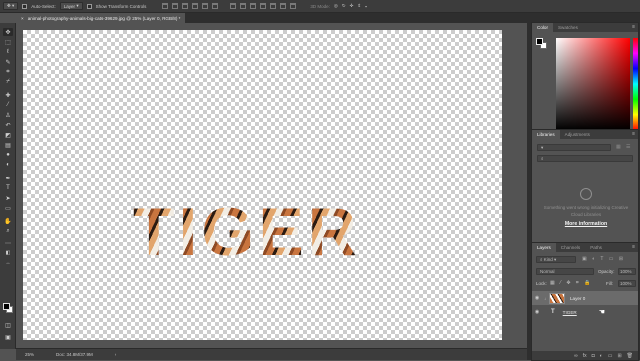 The height and width of the screenshot is (361, 640). What do you see at coordinates (8, 208) in the screenshot?
I see `shape-tool-icon: ▭` at bounding box center [8, 208].